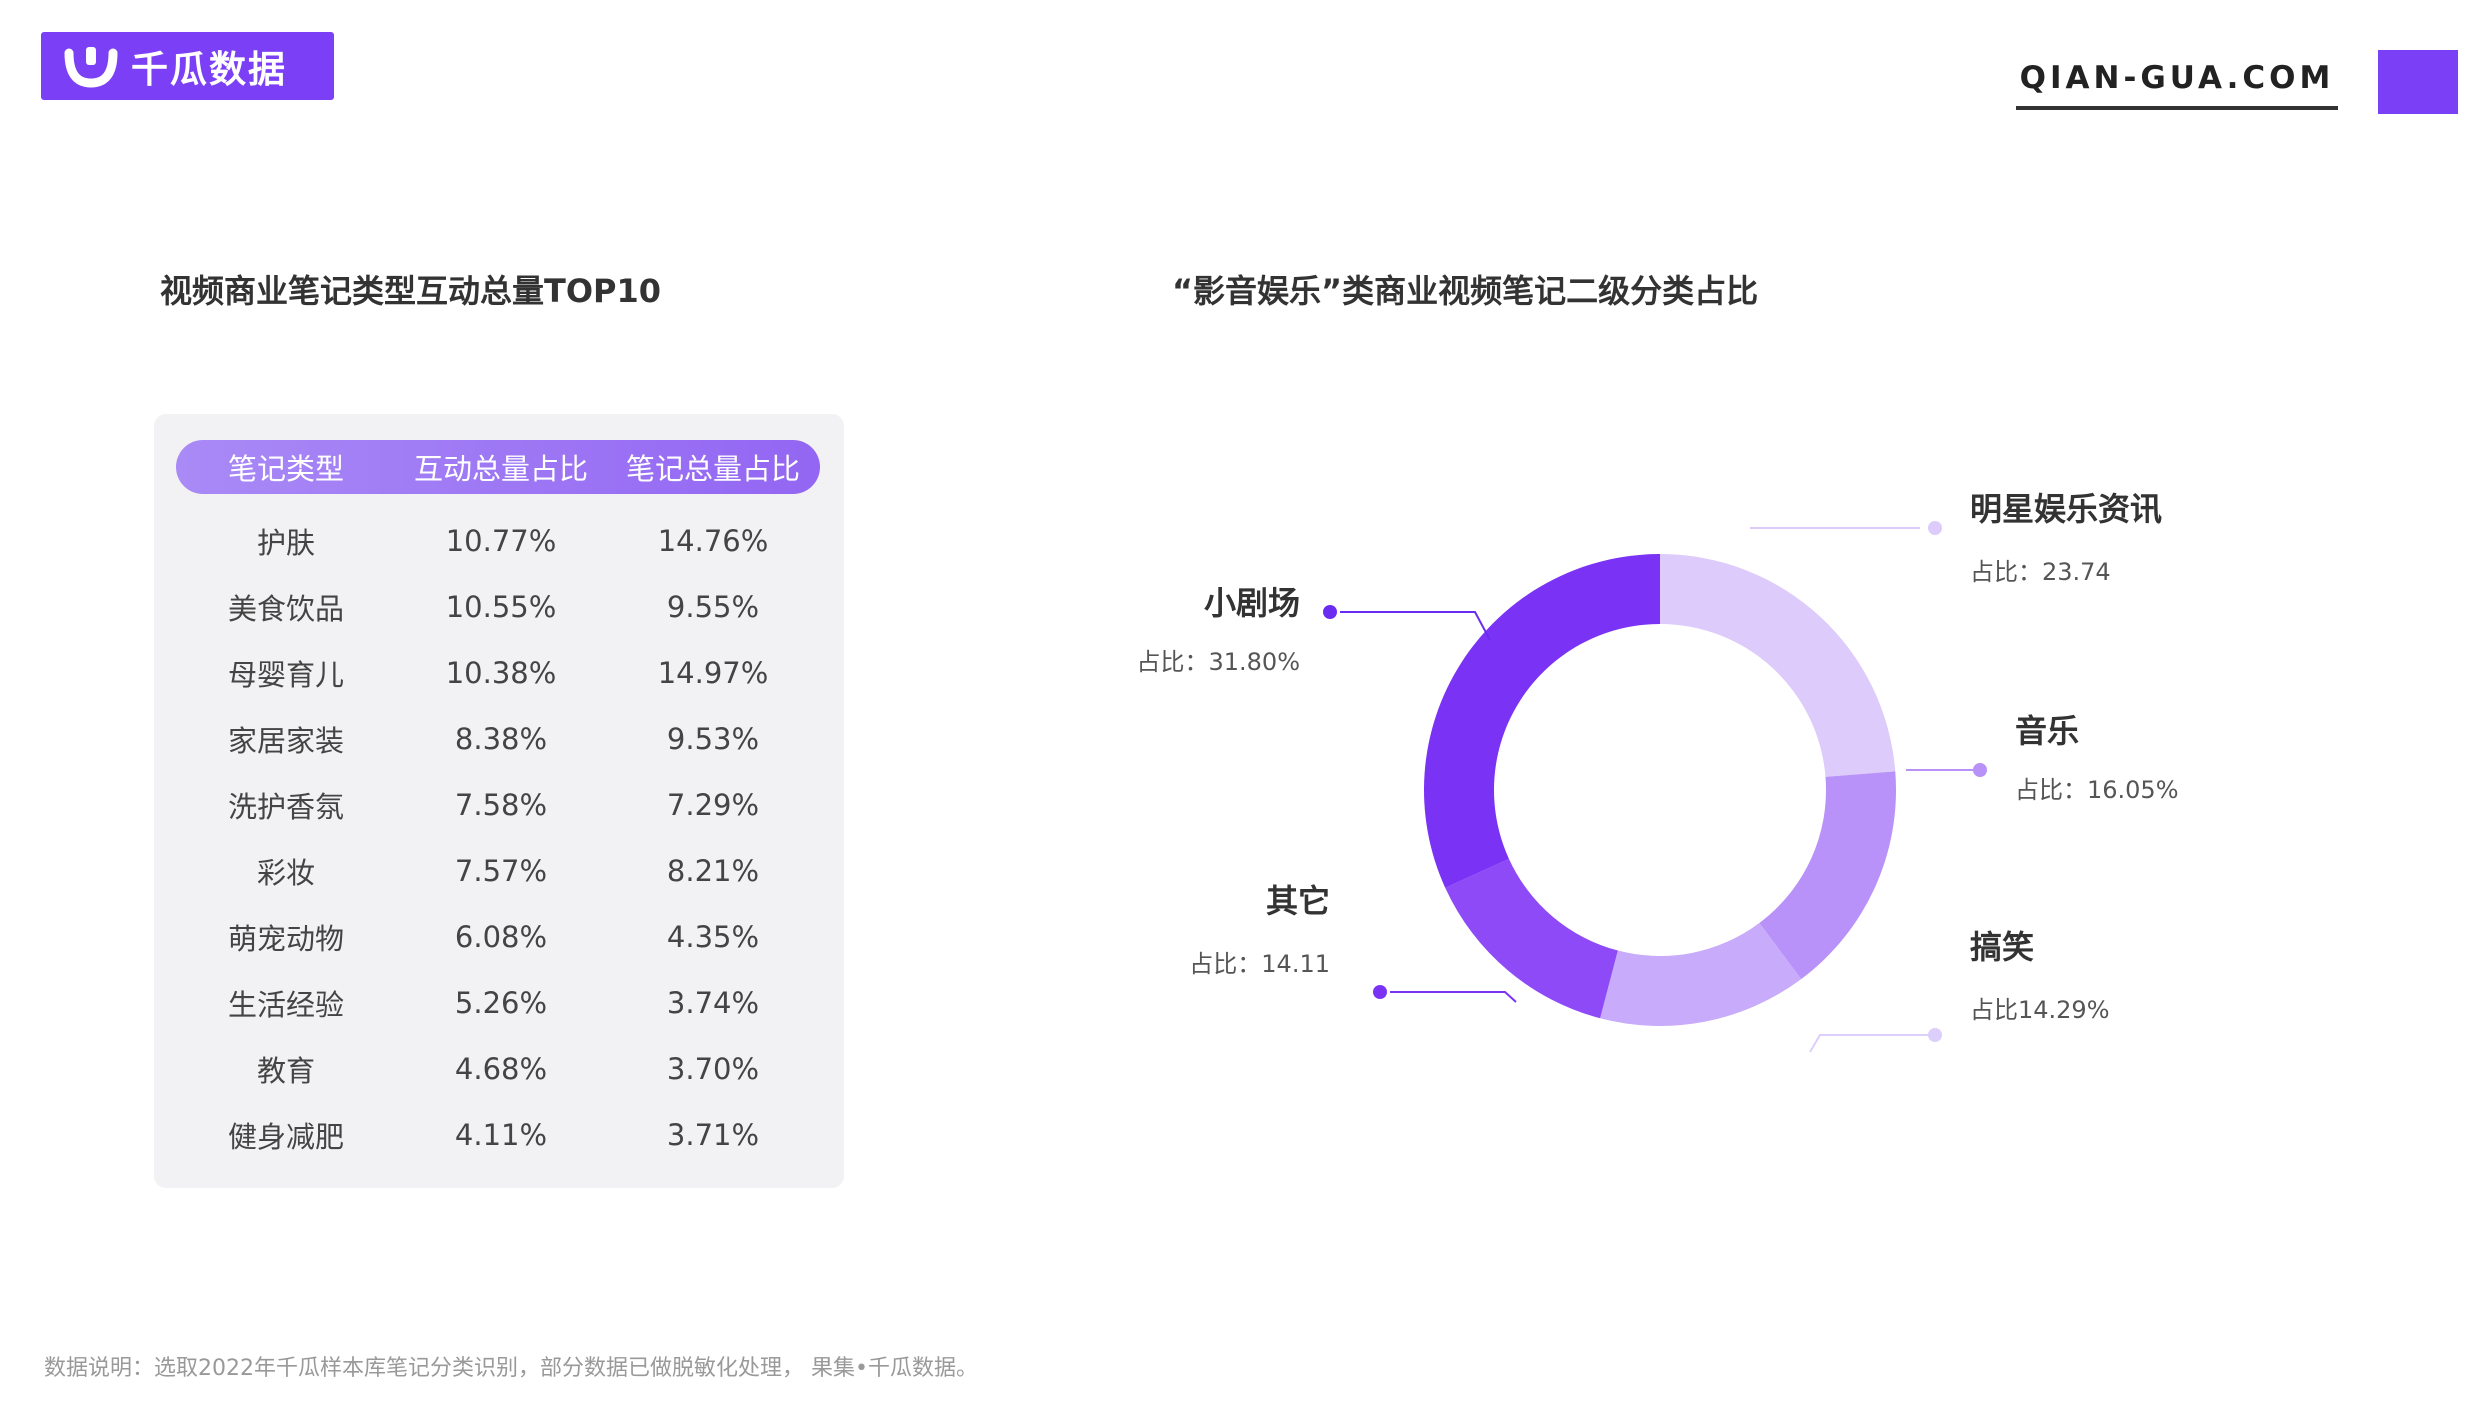 This screenshot has width=2480, height=1404. I want to click on corner-accent, so click(2418, 82).